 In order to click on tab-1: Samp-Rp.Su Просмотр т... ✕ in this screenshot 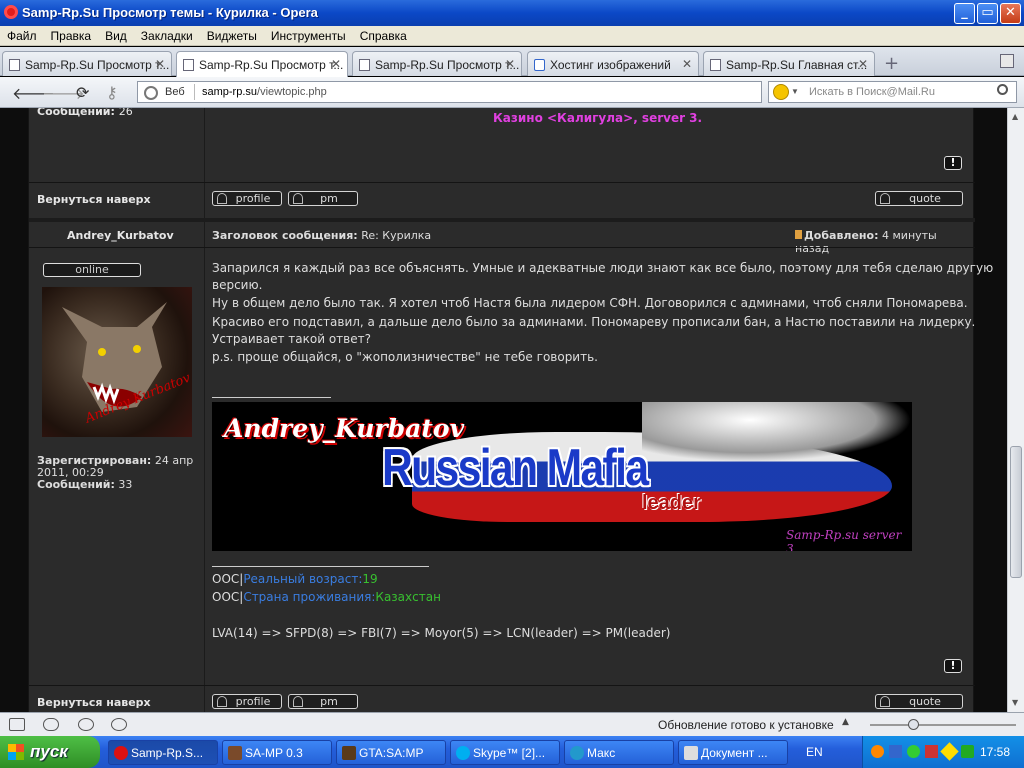, I will do `click(87, 63)`.